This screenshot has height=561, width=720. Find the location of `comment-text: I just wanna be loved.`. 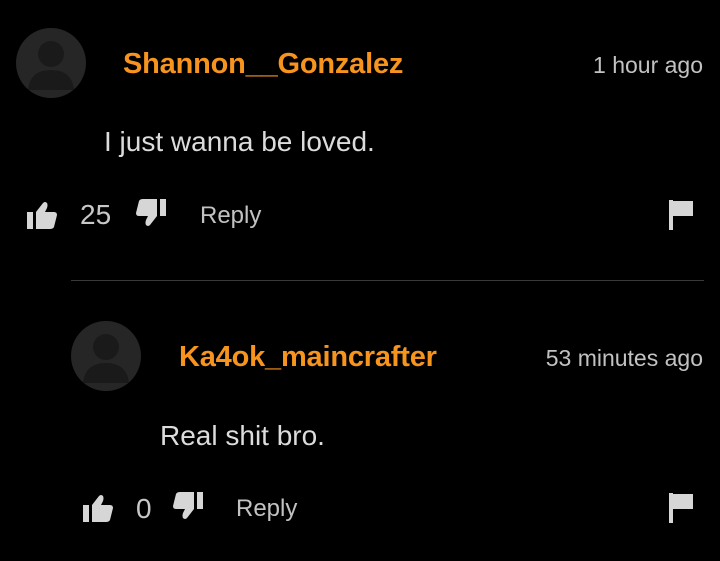

comment-text: I just wanna be loved. is located at coordinates (239, 141).